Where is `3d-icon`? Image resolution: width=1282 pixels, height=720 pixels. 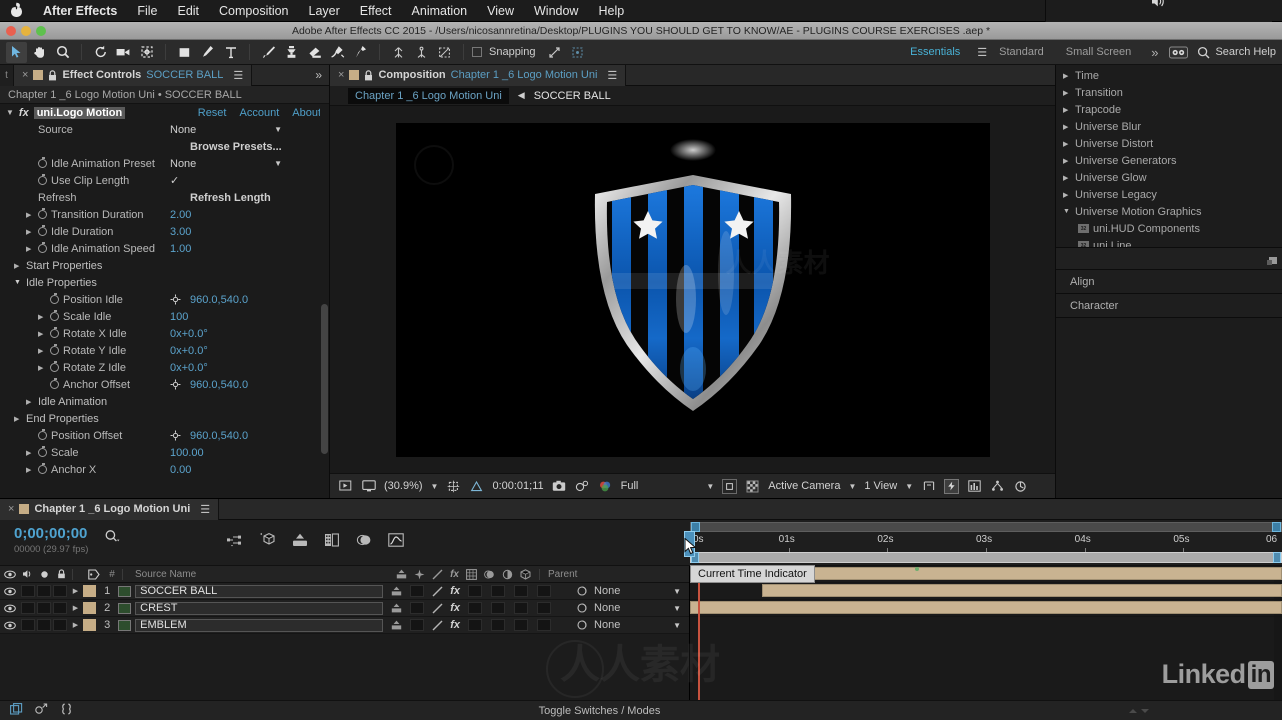
3d-icon is located at coordinates (525, 574).